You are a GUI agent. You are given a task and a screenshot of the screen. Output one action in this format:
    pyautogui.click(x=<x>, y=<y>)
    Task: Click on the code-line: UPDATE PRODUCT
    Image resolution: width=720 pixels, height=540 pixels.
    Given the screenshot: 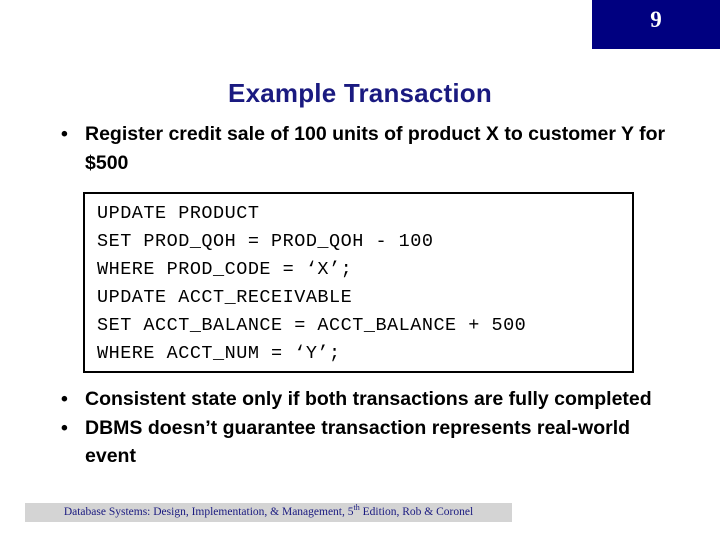 What is the action you would take?
    pyautogui.click(x=178, y=213)
    